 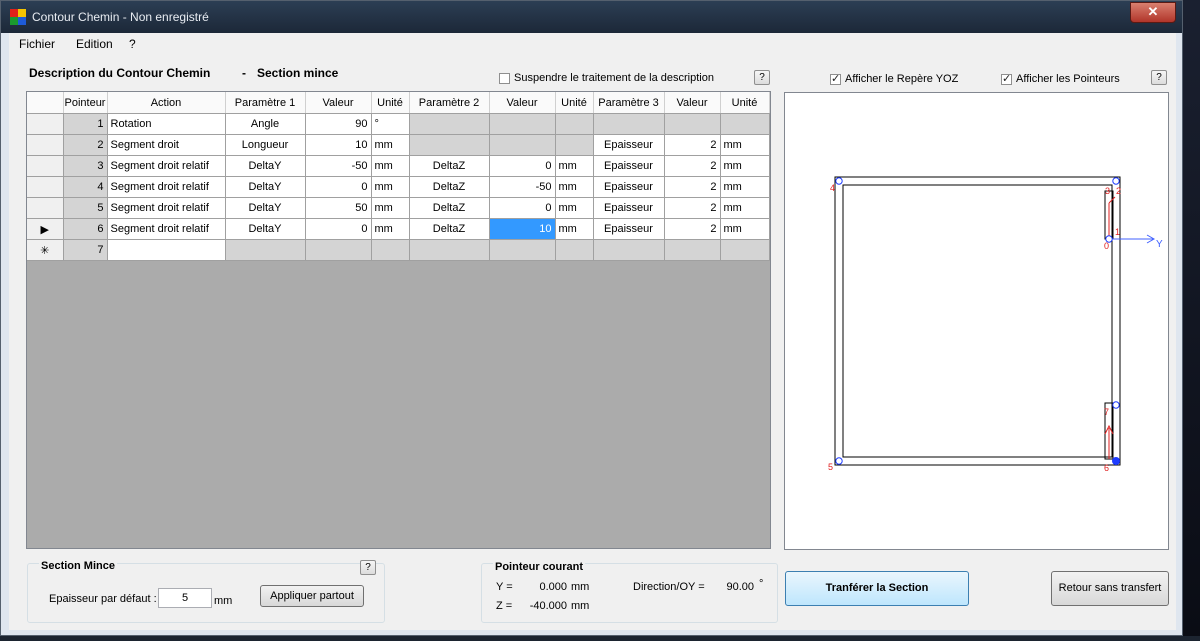 I want to click on table-cell: 3, so click(x=85, y=166).